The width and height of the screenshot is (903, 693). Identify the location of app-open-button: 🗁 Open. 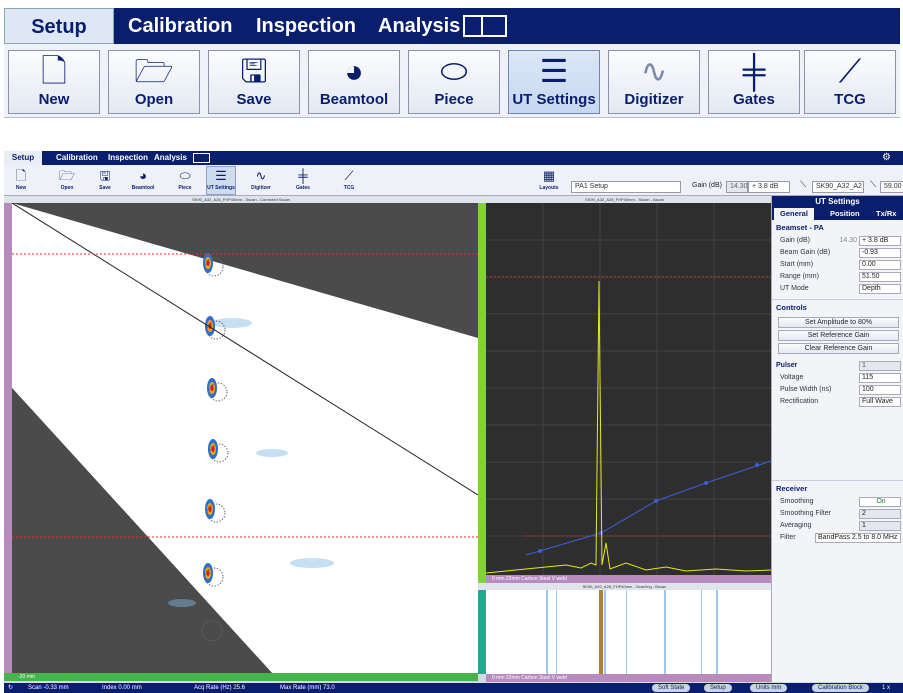
(67, 180).